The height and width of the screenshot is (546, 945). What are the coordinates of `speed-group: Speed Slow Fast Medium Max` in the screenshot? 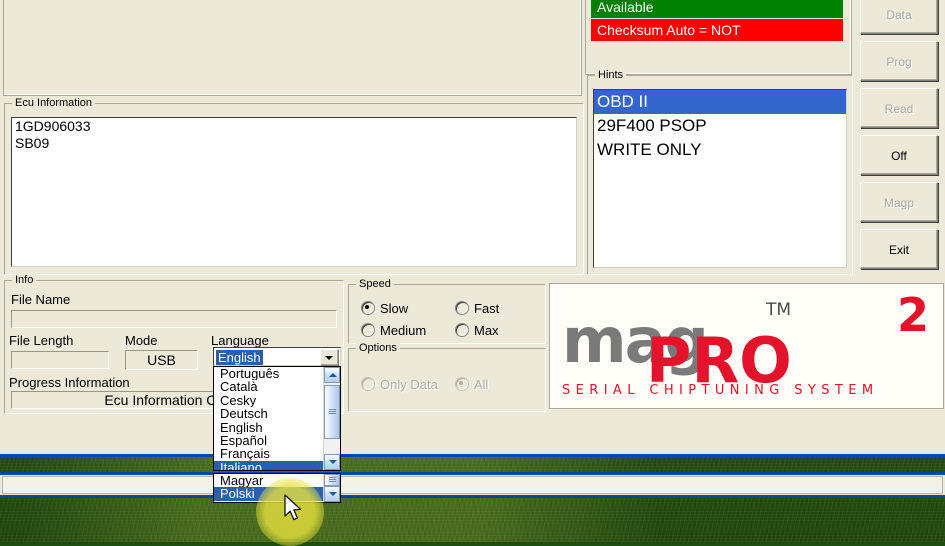 It's located at (447, 311).